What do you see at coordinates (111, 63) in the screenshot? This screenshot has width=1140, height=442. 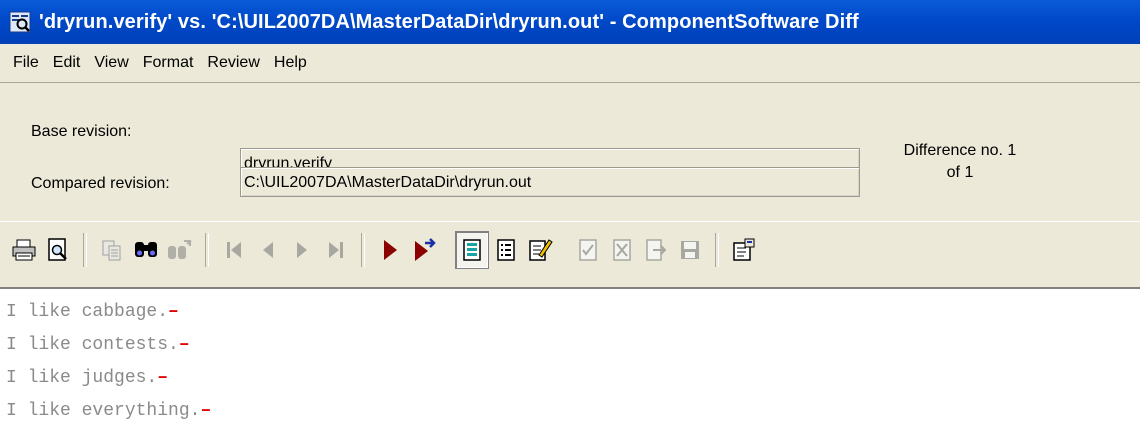 I see `menu-view: View` at bounding box center [111, 63].